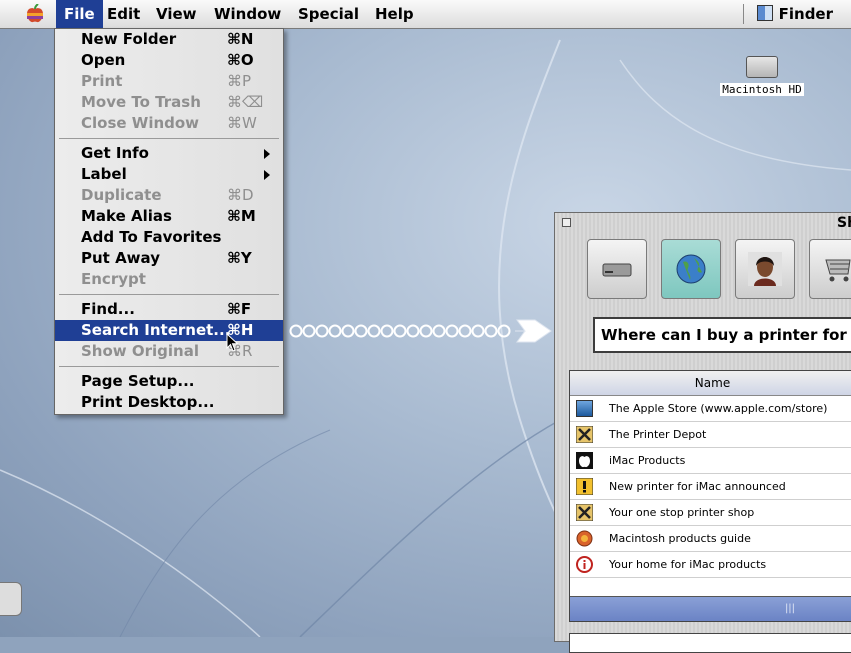 The height and width of the screenshot is (653, 851). I want to click on apple-logo-icon, so click(584, 460).